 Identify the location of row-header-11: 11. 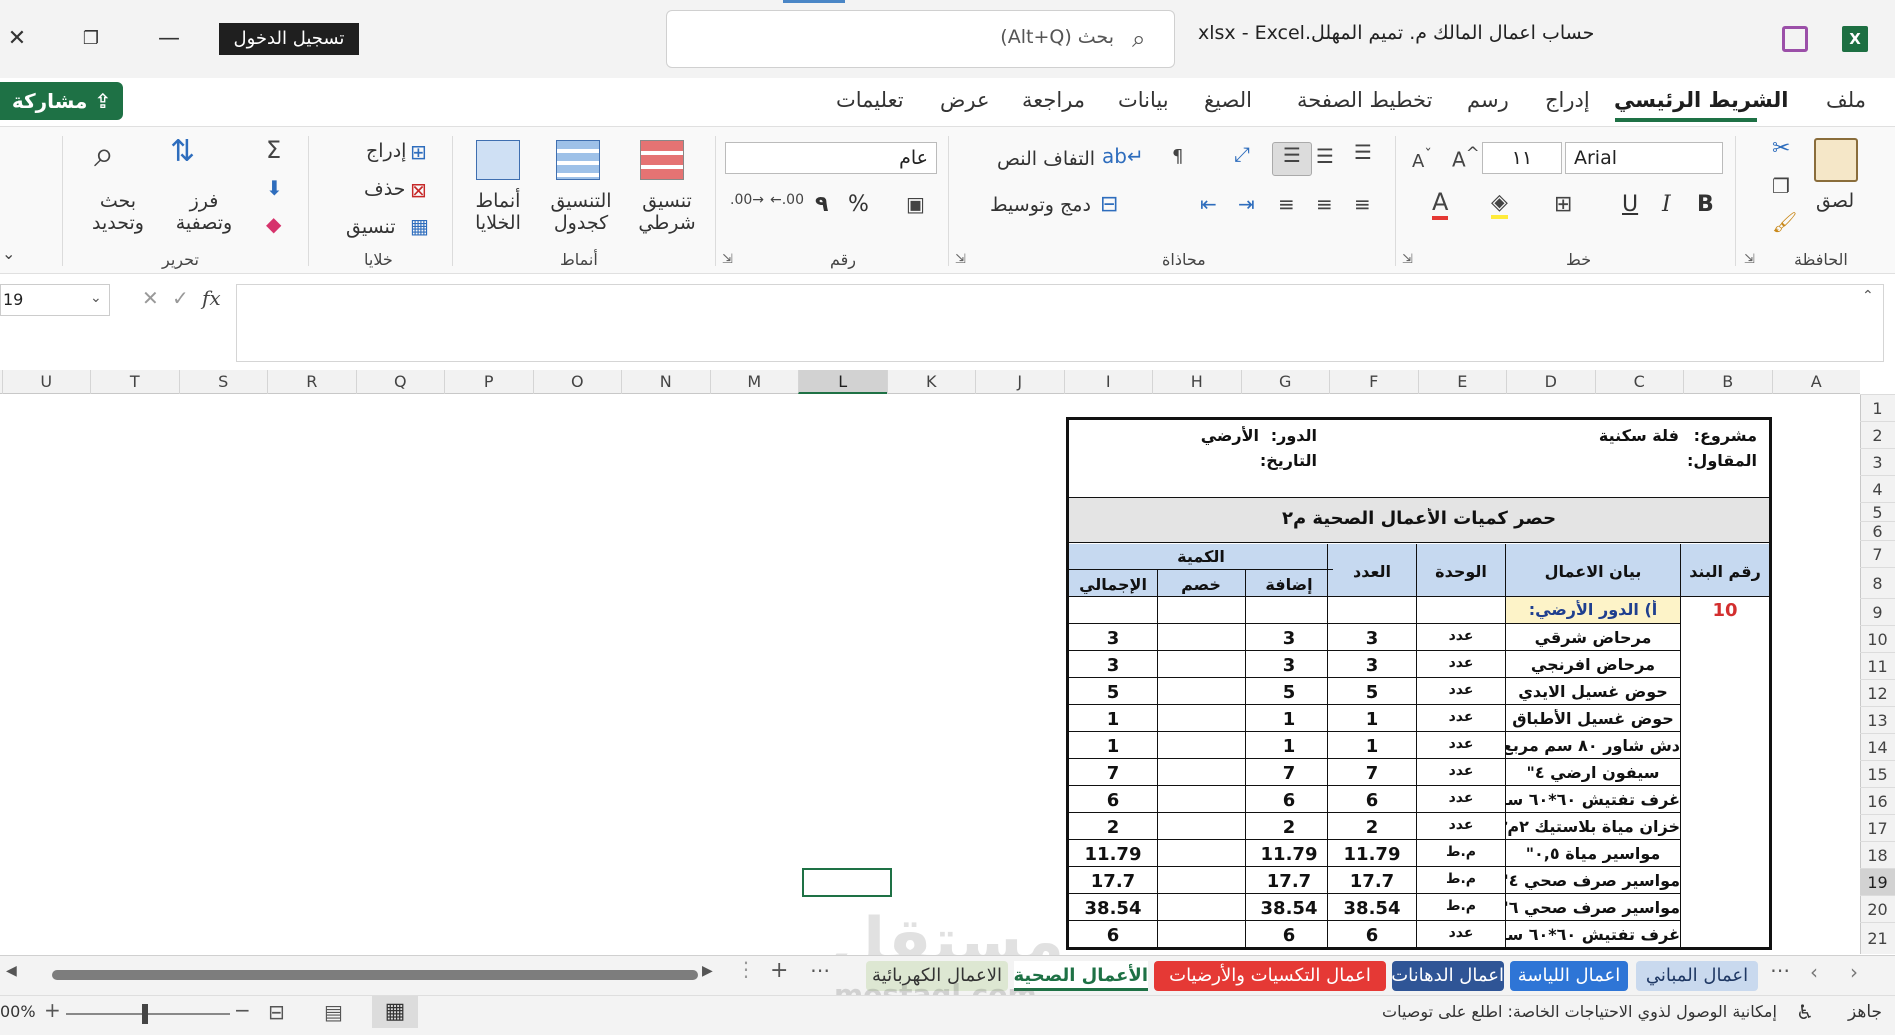
(1877, 665).